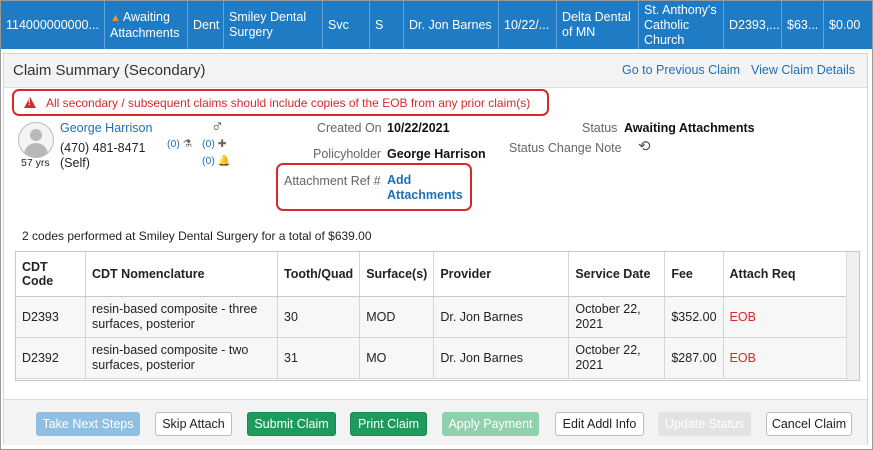 The height and width of the screenshot is (450, 873). Describe the element at coordinates (51, 317) in the screenshot. I see `cdt-code-cell: D2393` at that location.